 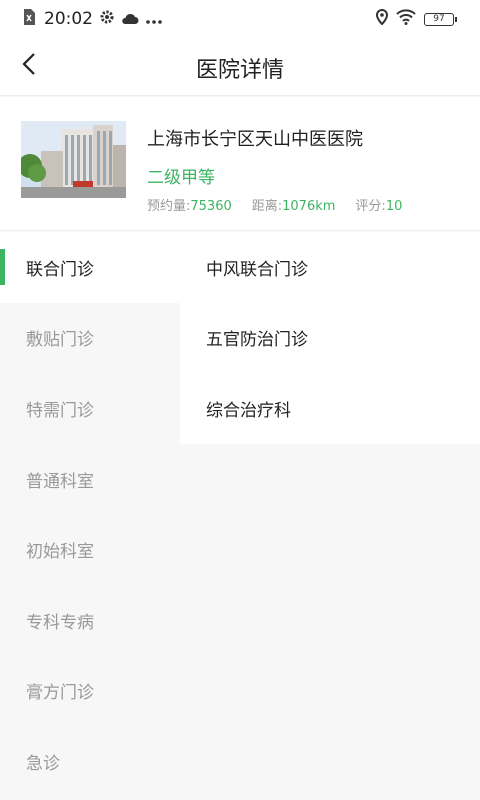 I want to click on cloud-icon, so click(x=130, y=19).